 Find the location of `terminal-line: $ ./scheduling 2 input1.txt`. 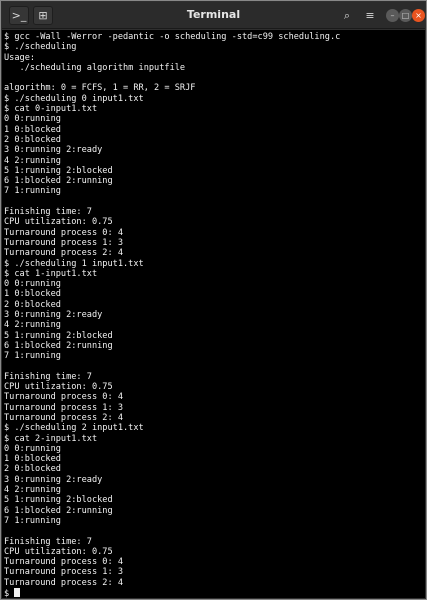

terminal-line: $ ./scheduling 2 input1.txt is located at coordinates (74, 428).